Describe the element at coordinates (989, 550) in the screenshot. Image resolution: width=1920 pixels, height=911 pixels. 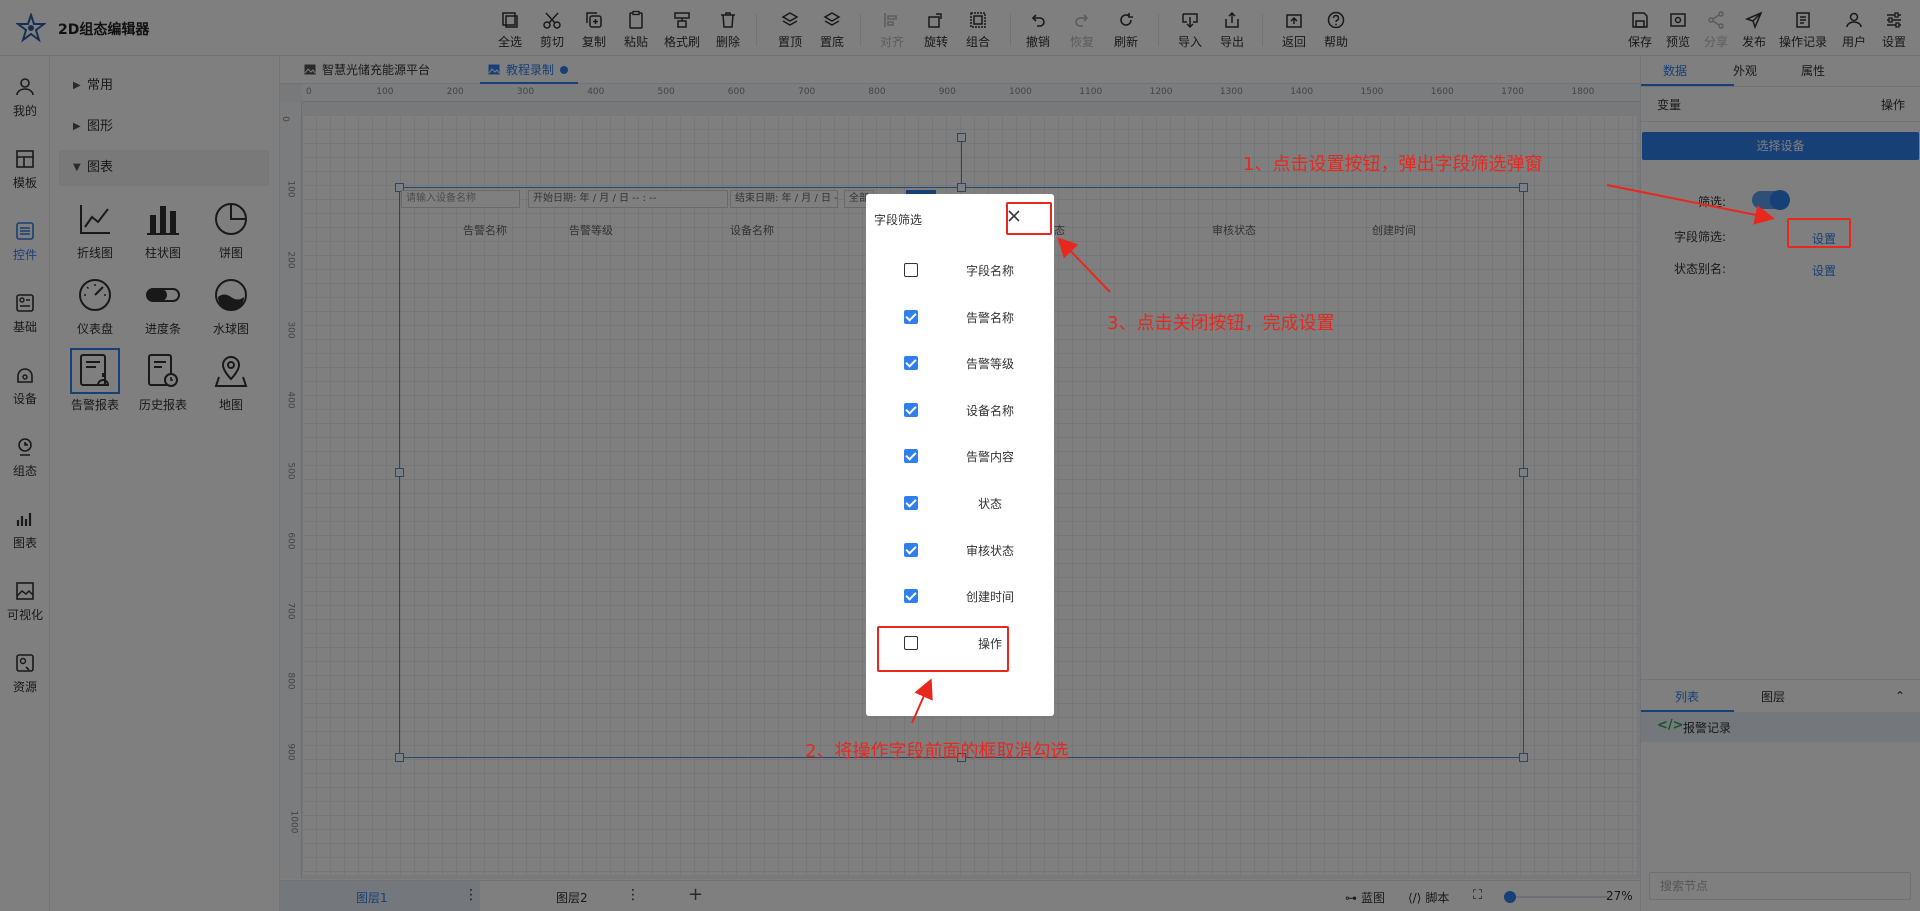
I see `field-label: 审核状态` at that location.